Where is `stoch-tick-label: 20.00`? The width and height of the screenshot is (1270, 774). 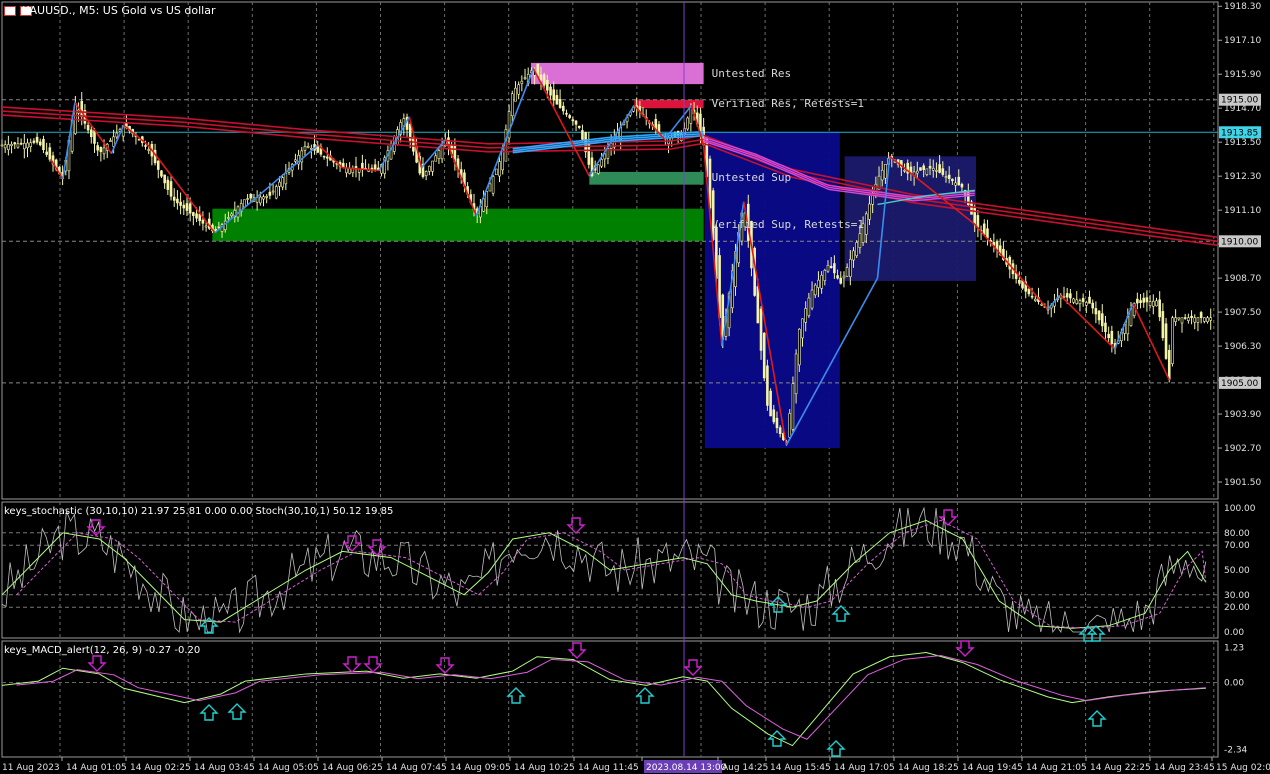
stoch-tick-label: 20.00 is located at coordinates (1237, 608).